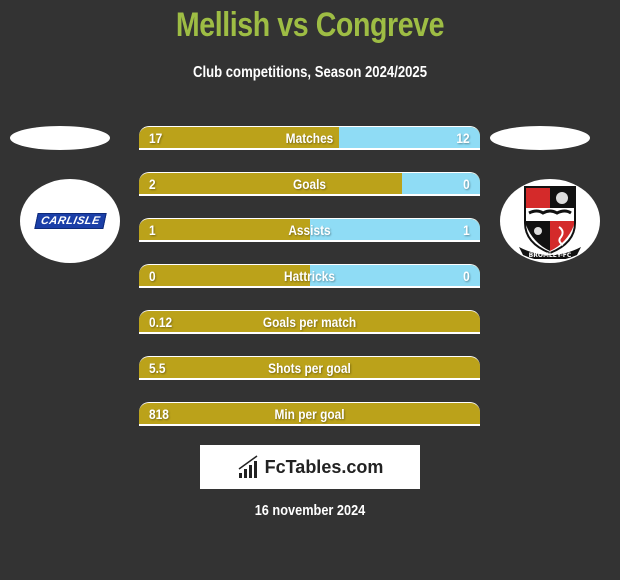  What do you see at coordinates (463, 138) in the screenshot?
I see `right-value: 12` at bounding box center [463, 138].